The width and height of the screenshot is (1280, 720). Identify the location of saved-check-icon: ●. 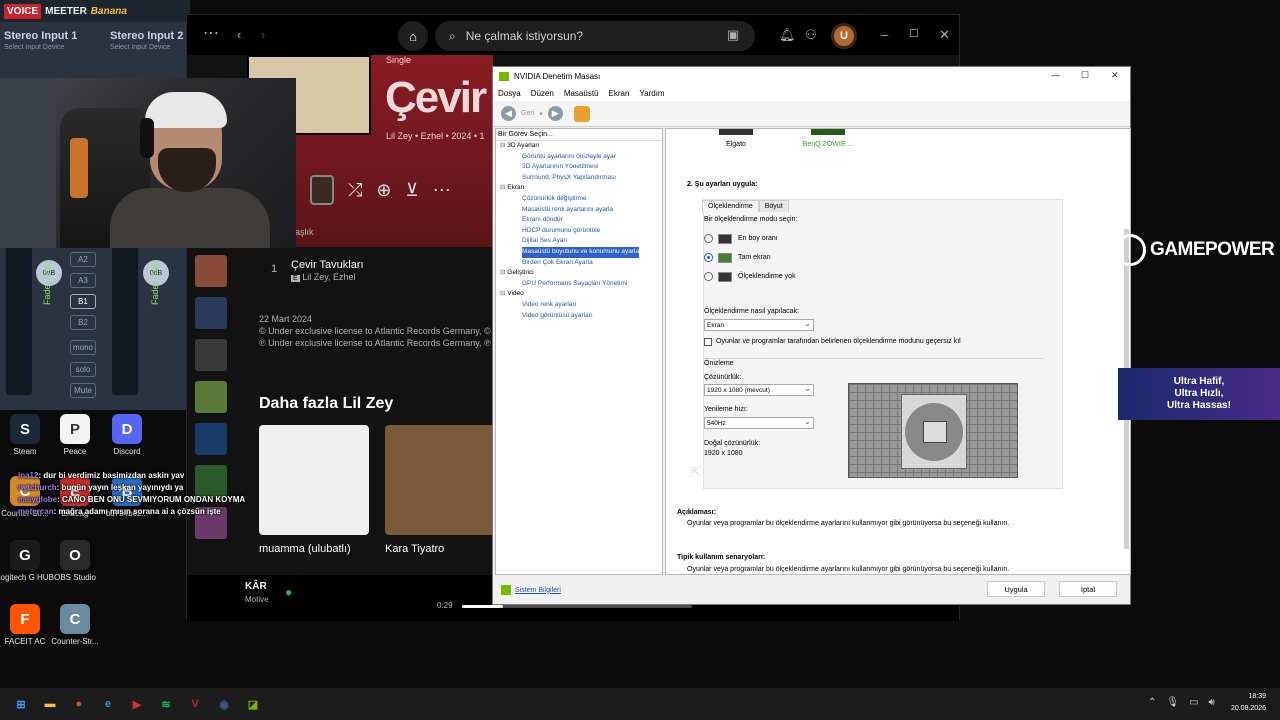
(288, 592).